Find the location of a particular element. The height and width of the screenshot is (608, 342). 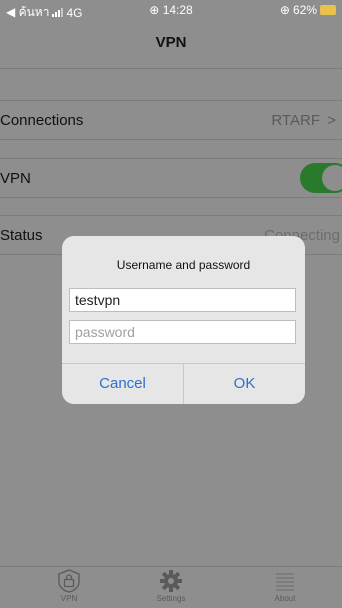

status-bar: ◀ ค้นหา 4G ⊕ 14:28 ⊕ 62% is located at coordinates (171, 10).